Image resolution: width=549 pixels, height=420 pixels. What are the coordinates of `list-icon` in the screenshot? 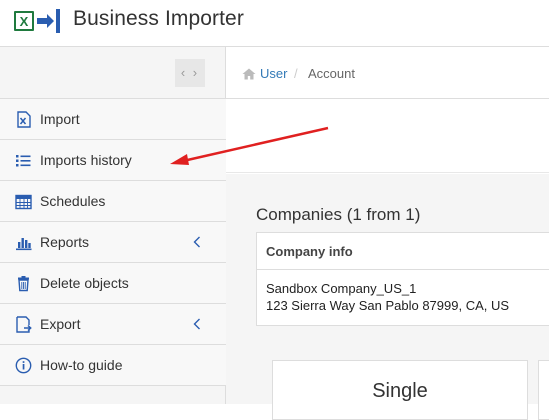 It's located at (23, 161).